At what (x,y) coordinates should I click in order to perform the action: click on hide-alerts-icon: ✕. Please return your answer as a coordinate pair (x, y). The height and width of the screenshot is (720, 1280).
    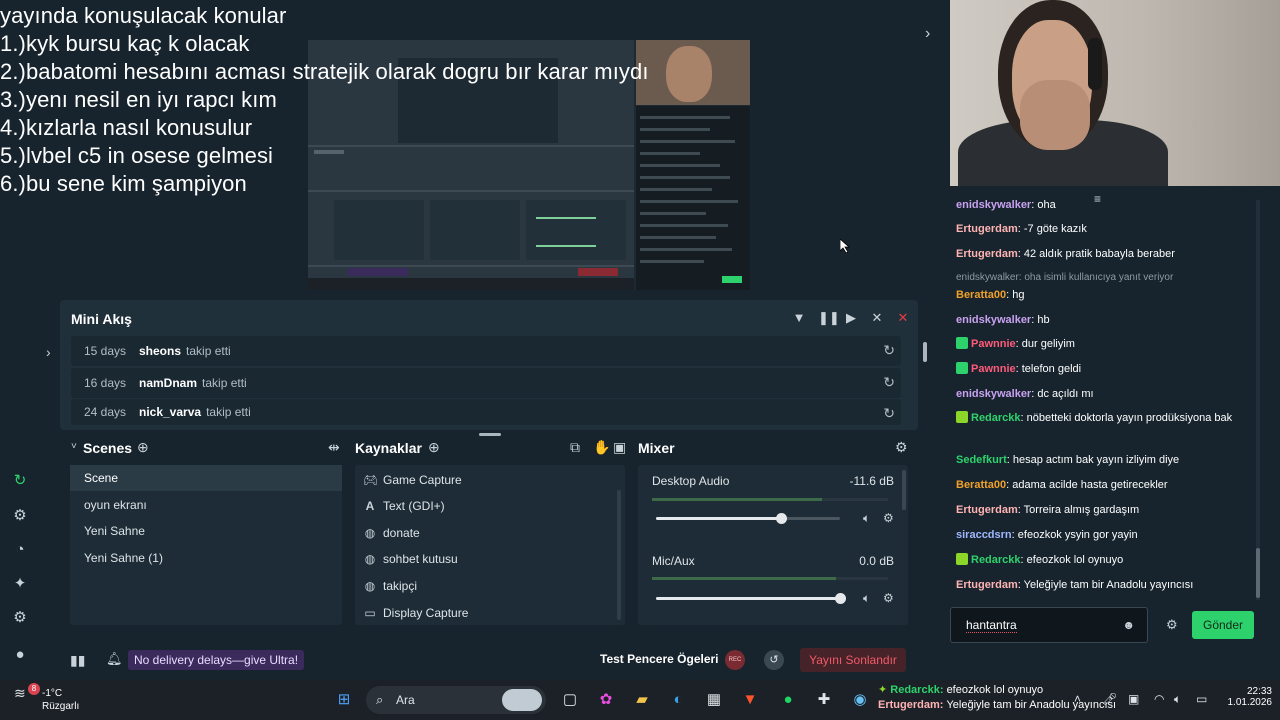
    Looking at the image, I should click on (903, 318).